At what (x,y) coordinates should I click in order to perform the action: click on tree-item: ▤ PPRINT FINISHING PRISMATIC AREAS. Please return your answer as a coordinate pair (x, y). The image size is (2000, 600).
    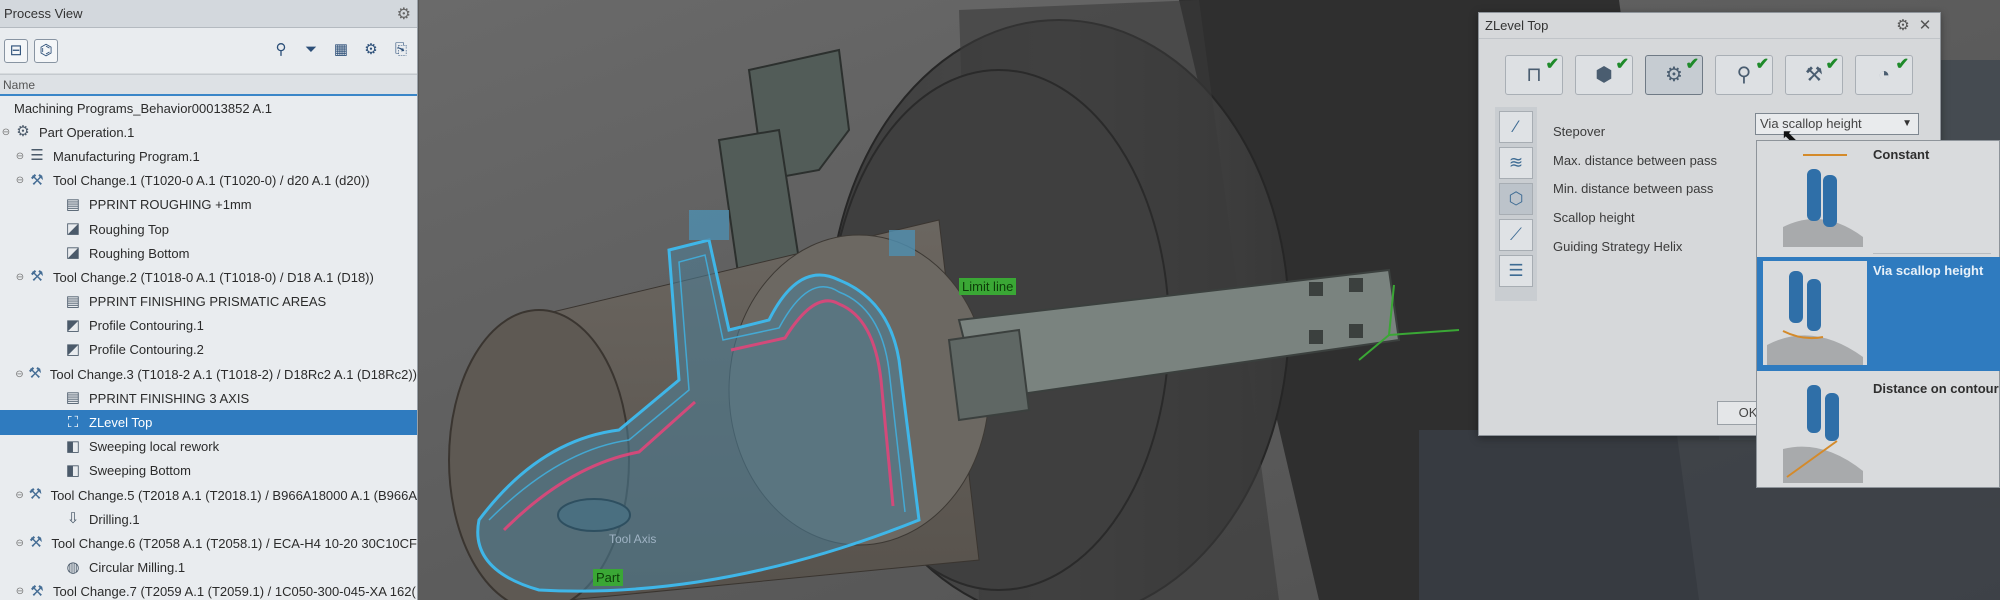
    Looking at the image, I should click on (208, 302).